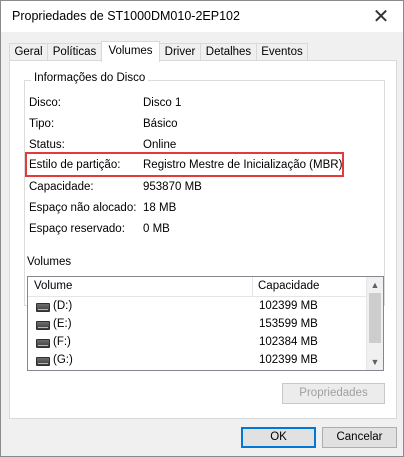 This screenshot has width=404, height=457. I want to click on volume-name: (E:), so click(62, 324).